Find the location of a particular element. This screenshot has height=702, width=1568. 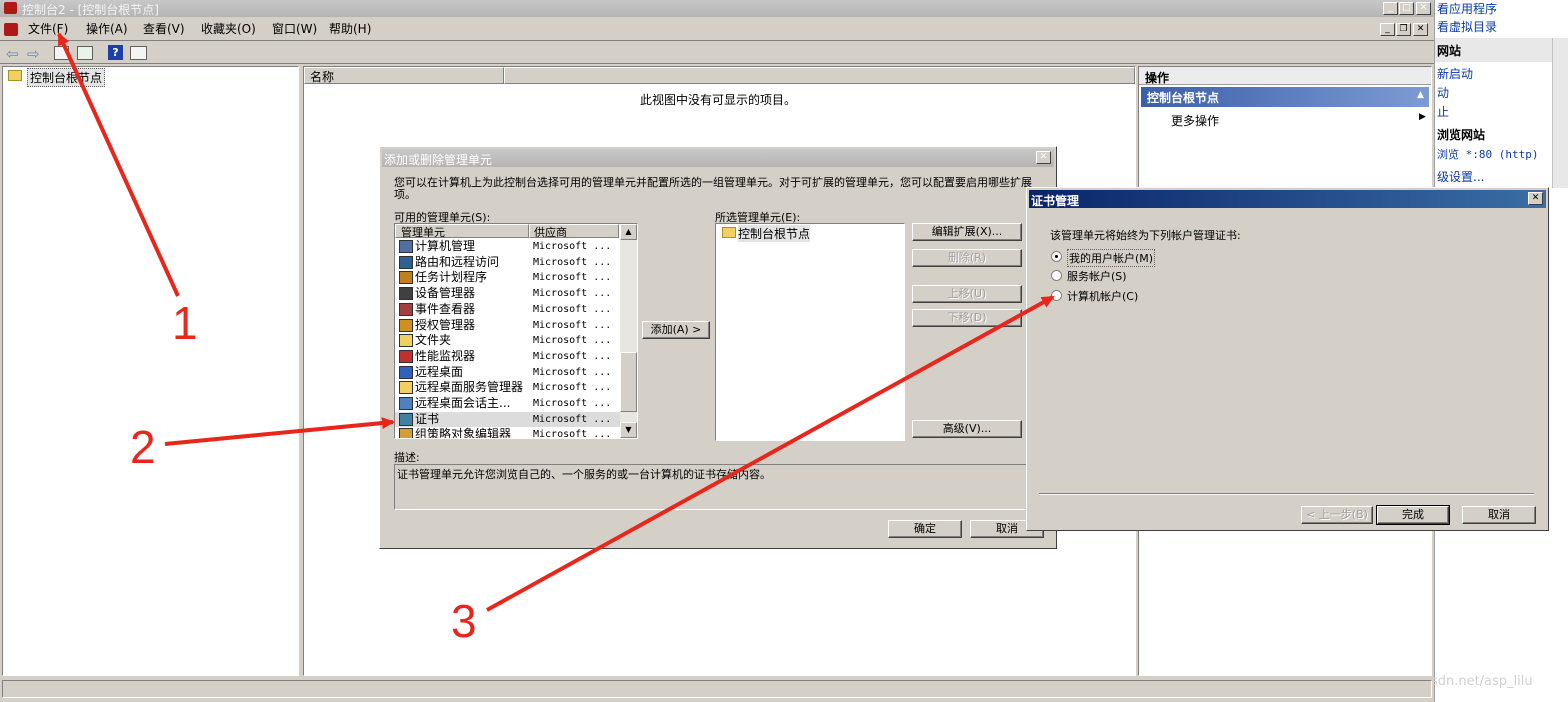

annotation-step-3: 3 is located at coordinates (464, 621).